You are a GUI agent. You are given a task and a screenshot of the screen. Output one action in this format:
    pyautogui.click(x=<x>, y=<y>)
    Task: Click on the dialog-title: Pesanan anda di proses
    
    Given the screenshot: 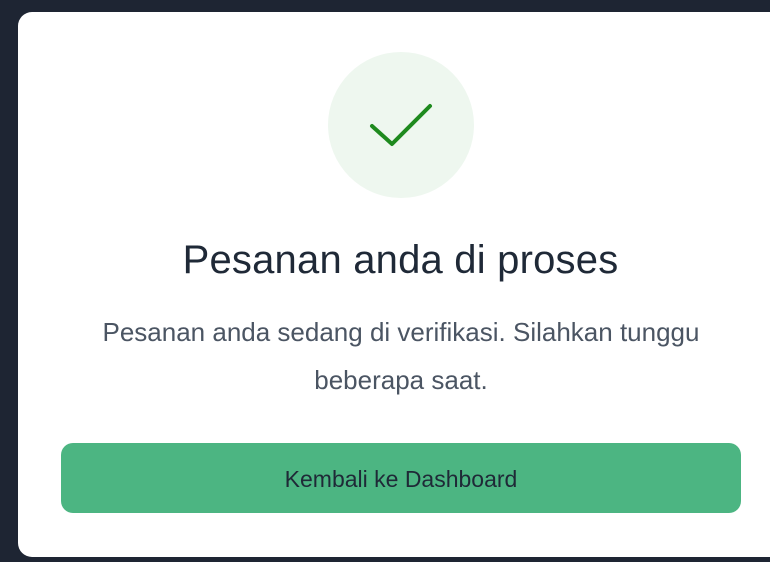 What is the action you would take?
    pyautogui.click(x=400, y=260)
    